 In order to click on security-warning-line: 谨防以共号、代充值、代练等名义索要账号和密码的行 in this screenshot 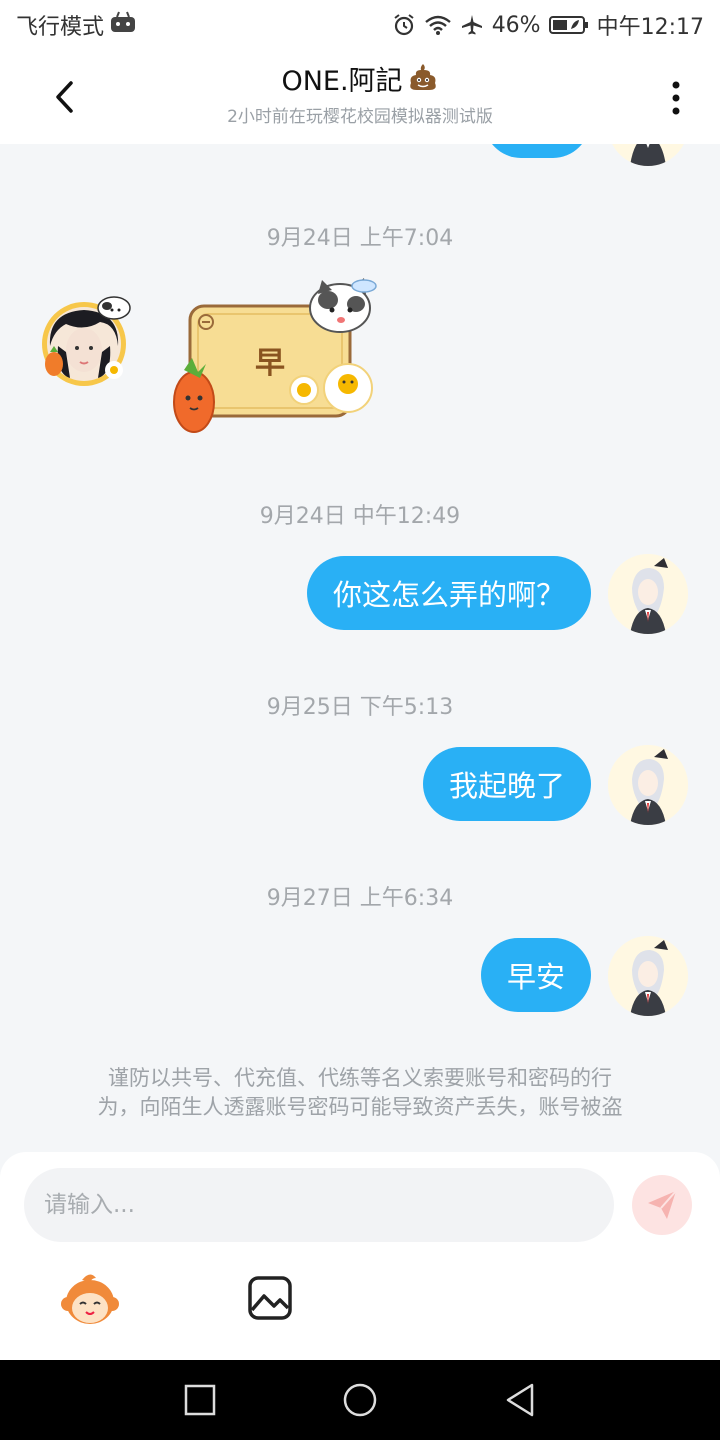, I will do `click(360, 1078)`.